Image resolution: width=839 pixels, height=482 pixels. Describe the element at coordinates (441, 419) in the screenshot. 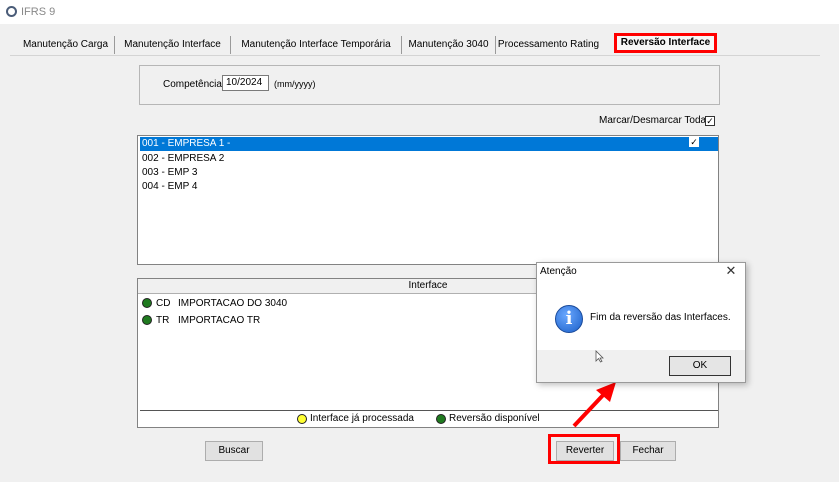

I see `legend-green-icon` at that location.